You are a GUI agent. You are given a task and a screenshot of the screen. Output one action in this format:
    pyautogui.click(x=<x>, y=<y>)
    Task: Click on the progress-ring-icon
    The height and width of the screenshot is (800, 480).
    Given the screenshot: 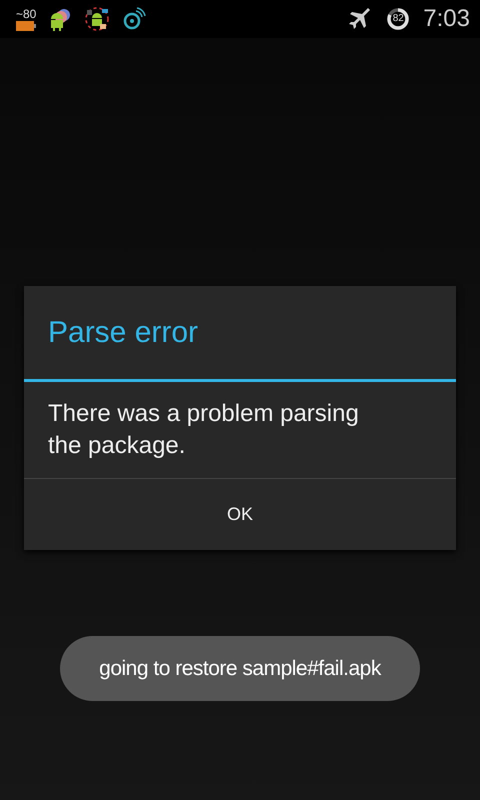 What is the action you would take?
    pyautogui.click(x=398, y=19)
    